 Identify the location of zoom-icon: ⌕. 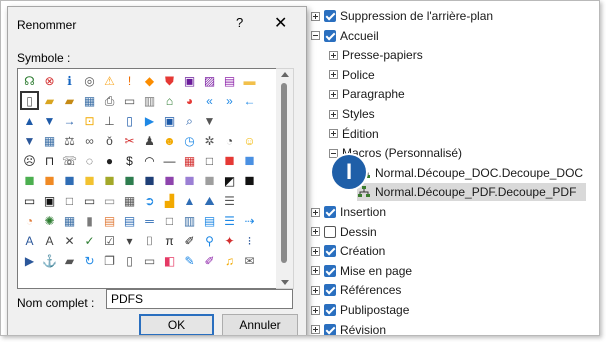
(189, 120).